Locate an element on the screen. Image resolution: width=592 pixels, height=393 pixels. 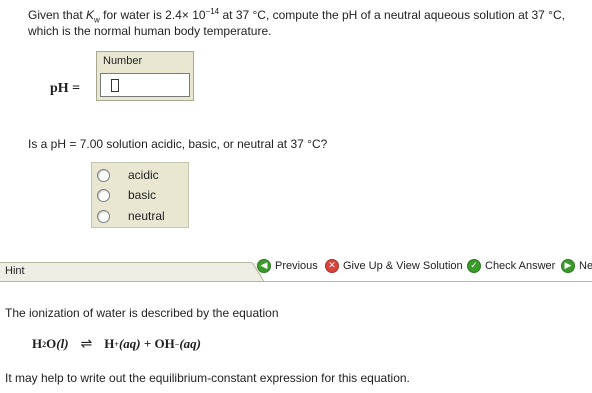
eq-aq-2: (aq) is located at coordinates (190, 343).